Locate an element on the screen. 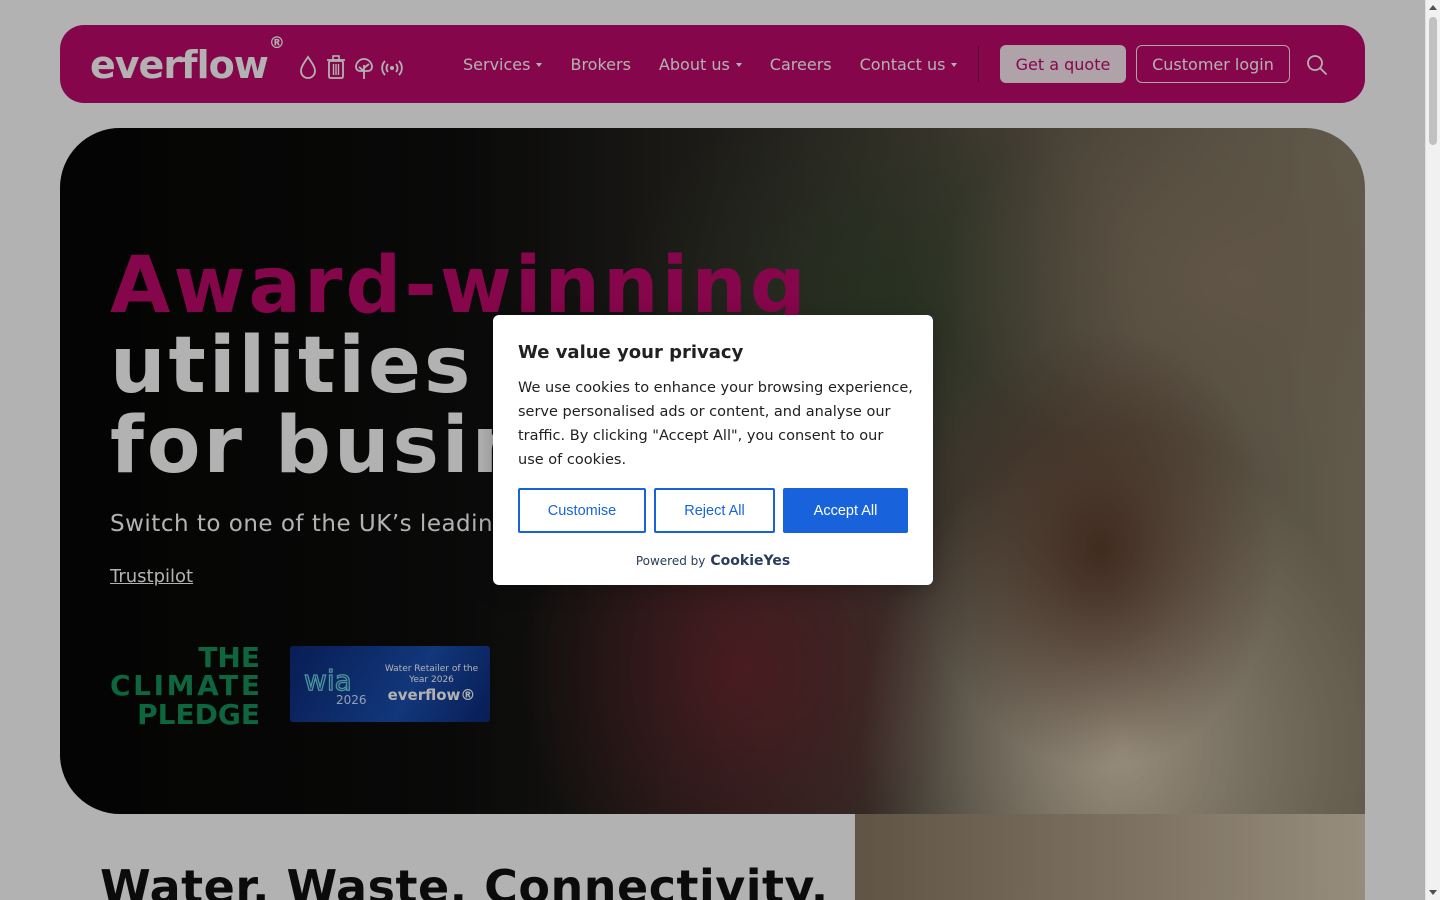 The height and width of the screenshot is (900, 1440). scroll-up-arrow-icon is located at coordinates (1433, 7).